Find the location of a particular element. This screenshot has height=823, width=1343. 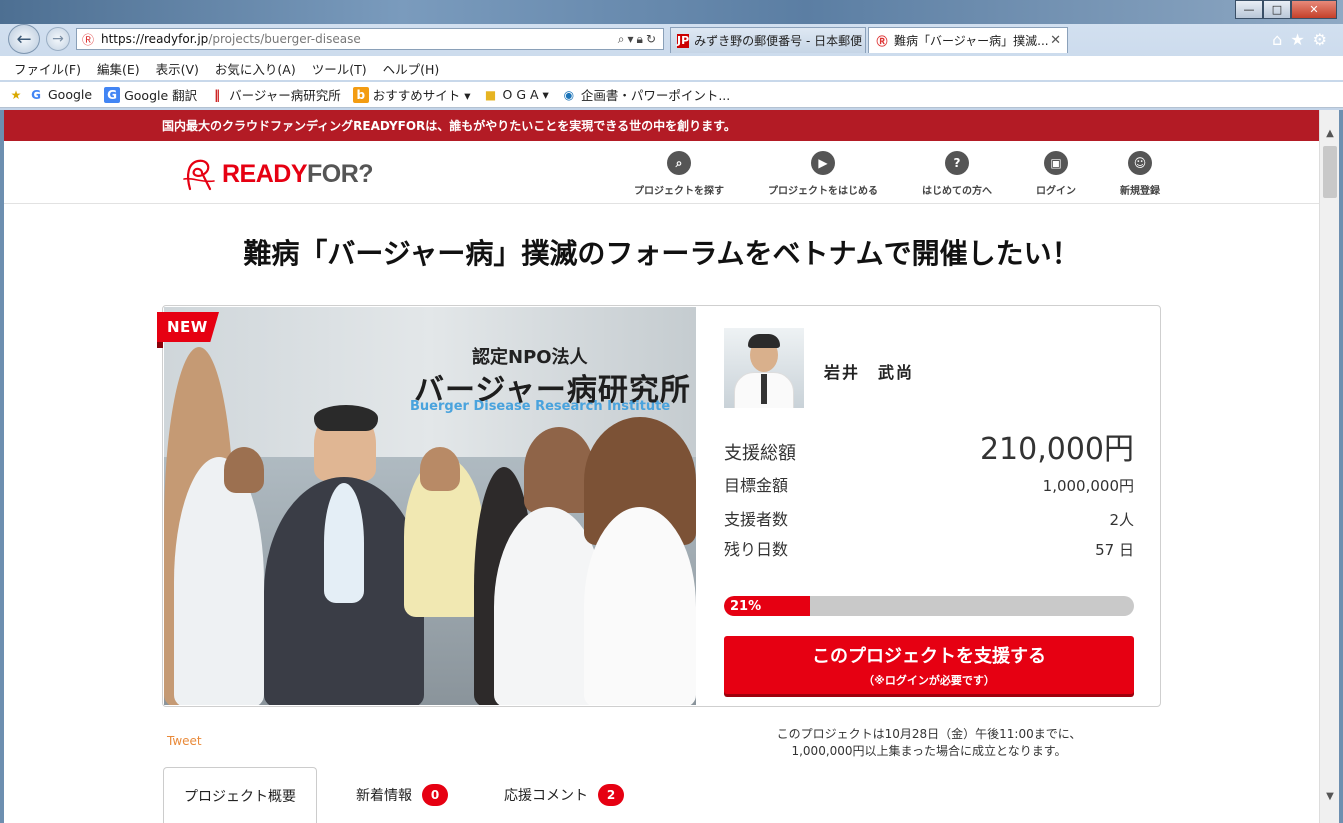

stat-value: 57 日 is located at coordinates (1114, 550).